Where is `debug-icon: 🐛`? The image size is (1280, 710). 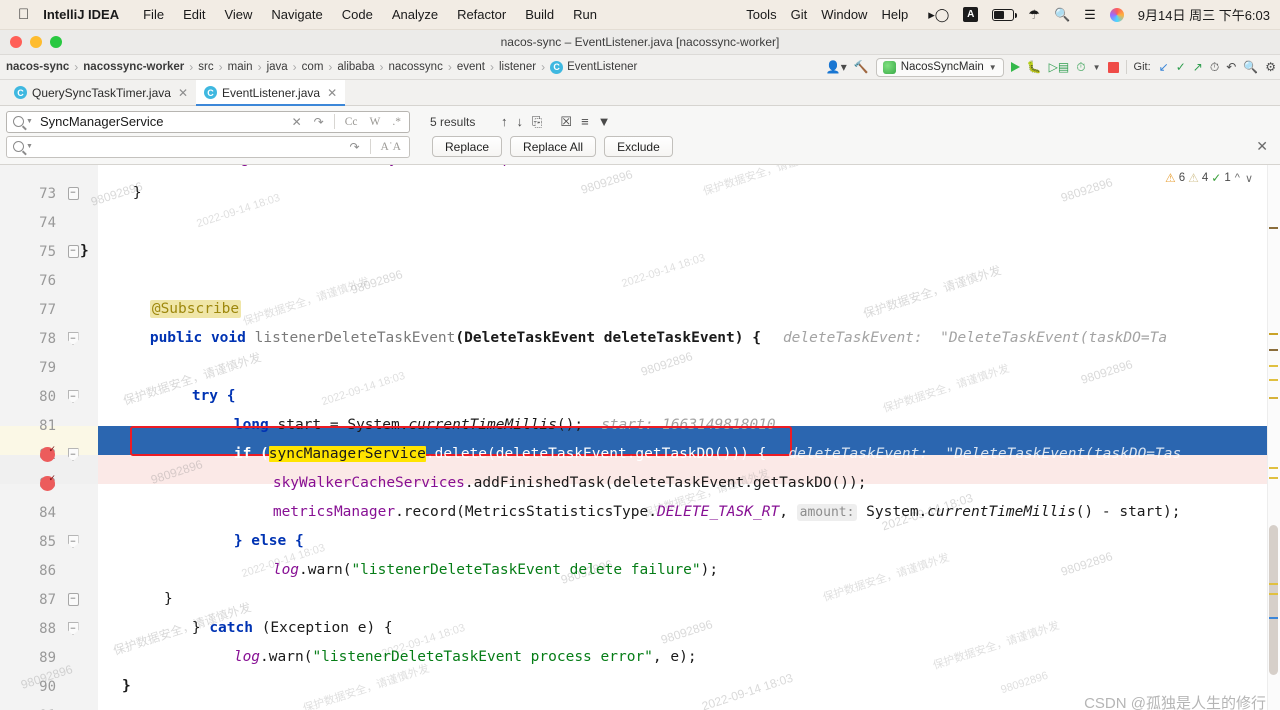
debug-icon: 🐛 is located at coordinates (1034, 67).